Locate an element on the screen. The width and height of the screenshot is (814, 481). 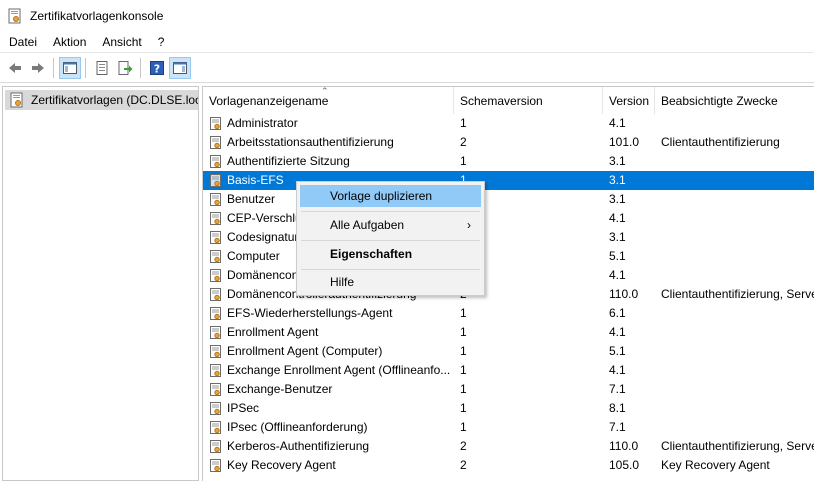
cell-version: 7.1 is located at coordinates (617, 427).